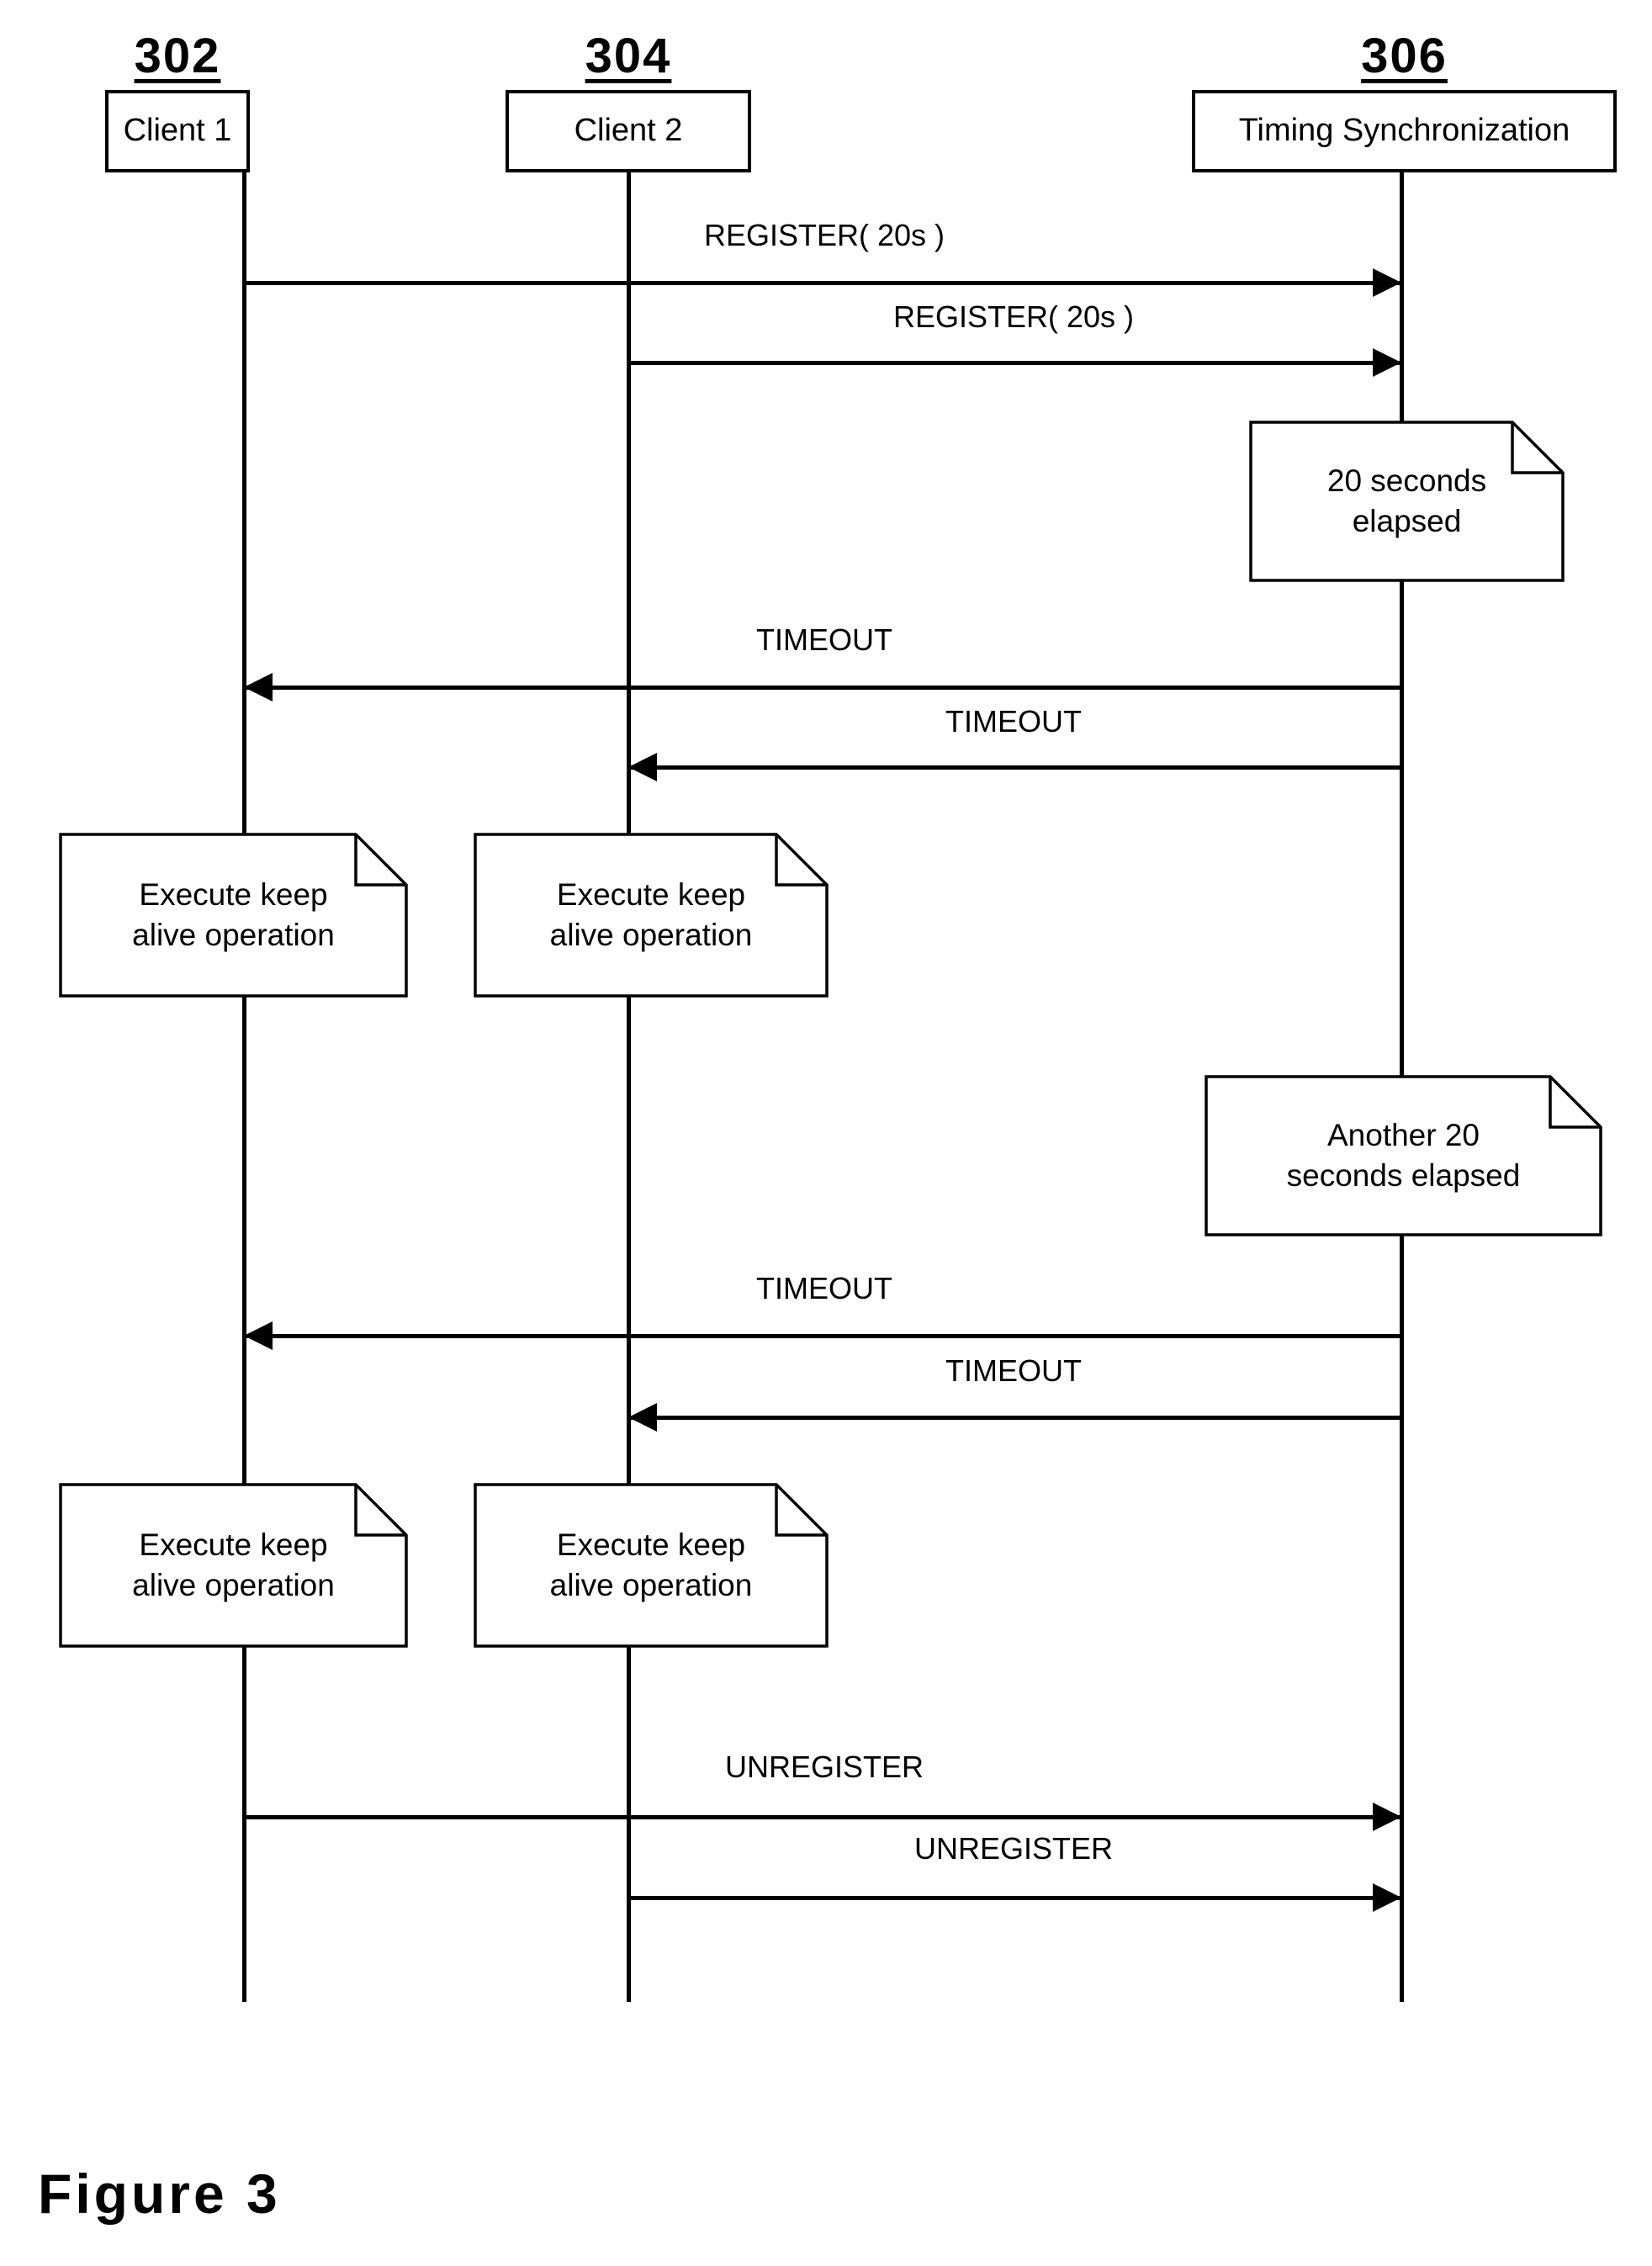 This screenshot has width=1652, height=2266. I want to click on note-text-line: seconds elapsed, so click(1403, 1175).